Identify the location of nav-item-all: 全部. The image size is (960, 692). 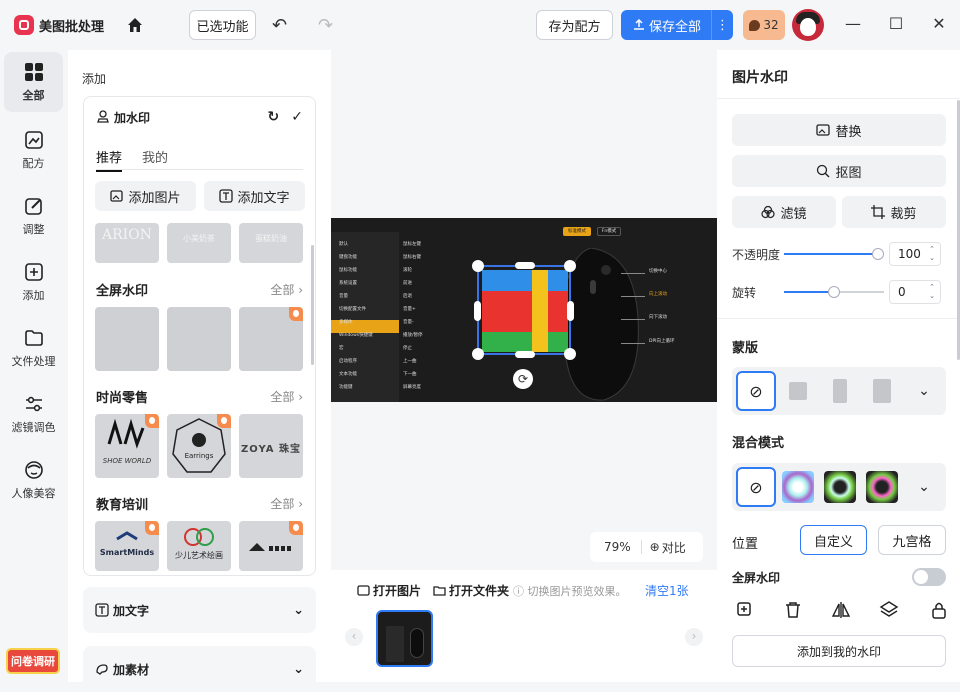
(33, 82).